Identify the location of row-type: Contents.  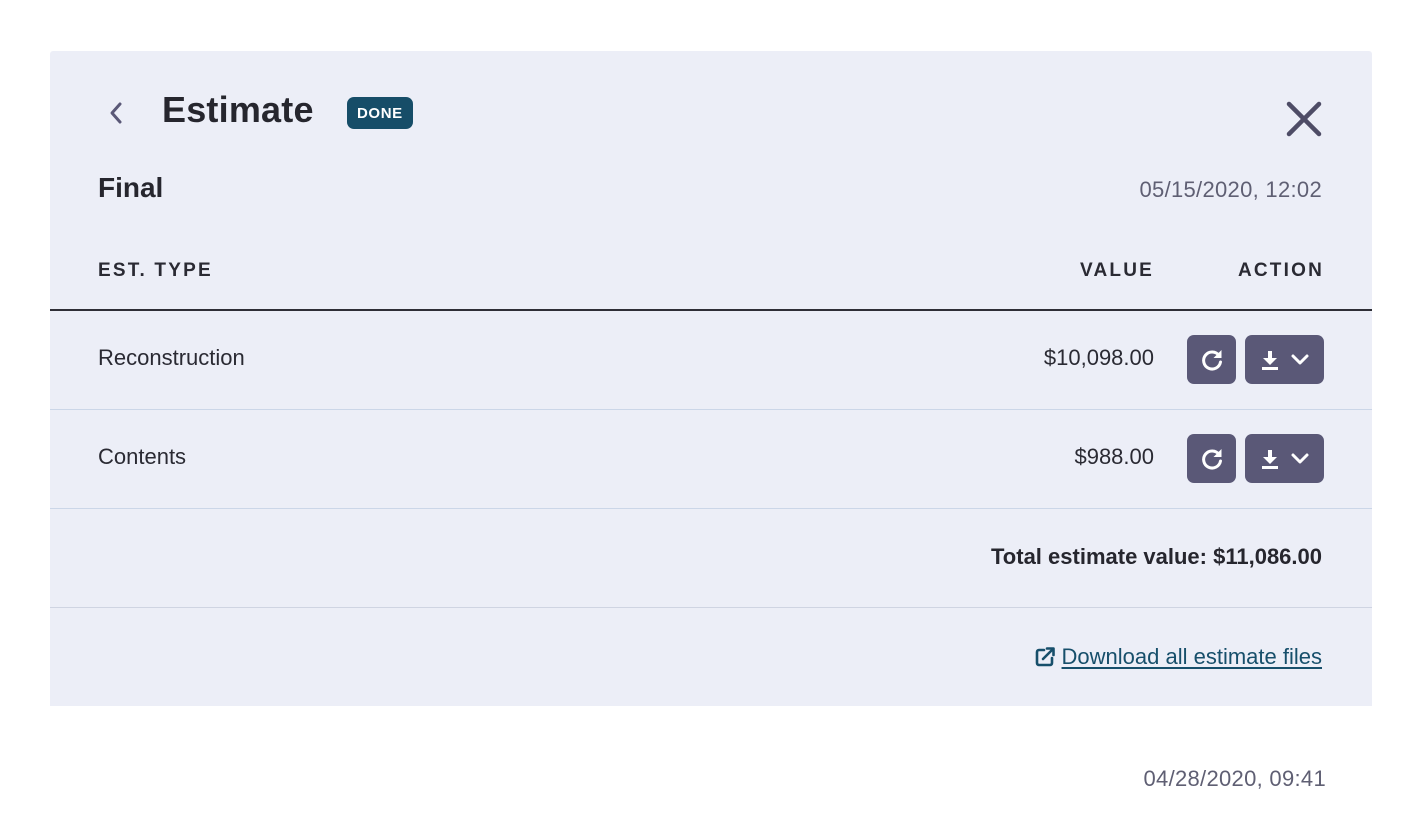
(142, 456).